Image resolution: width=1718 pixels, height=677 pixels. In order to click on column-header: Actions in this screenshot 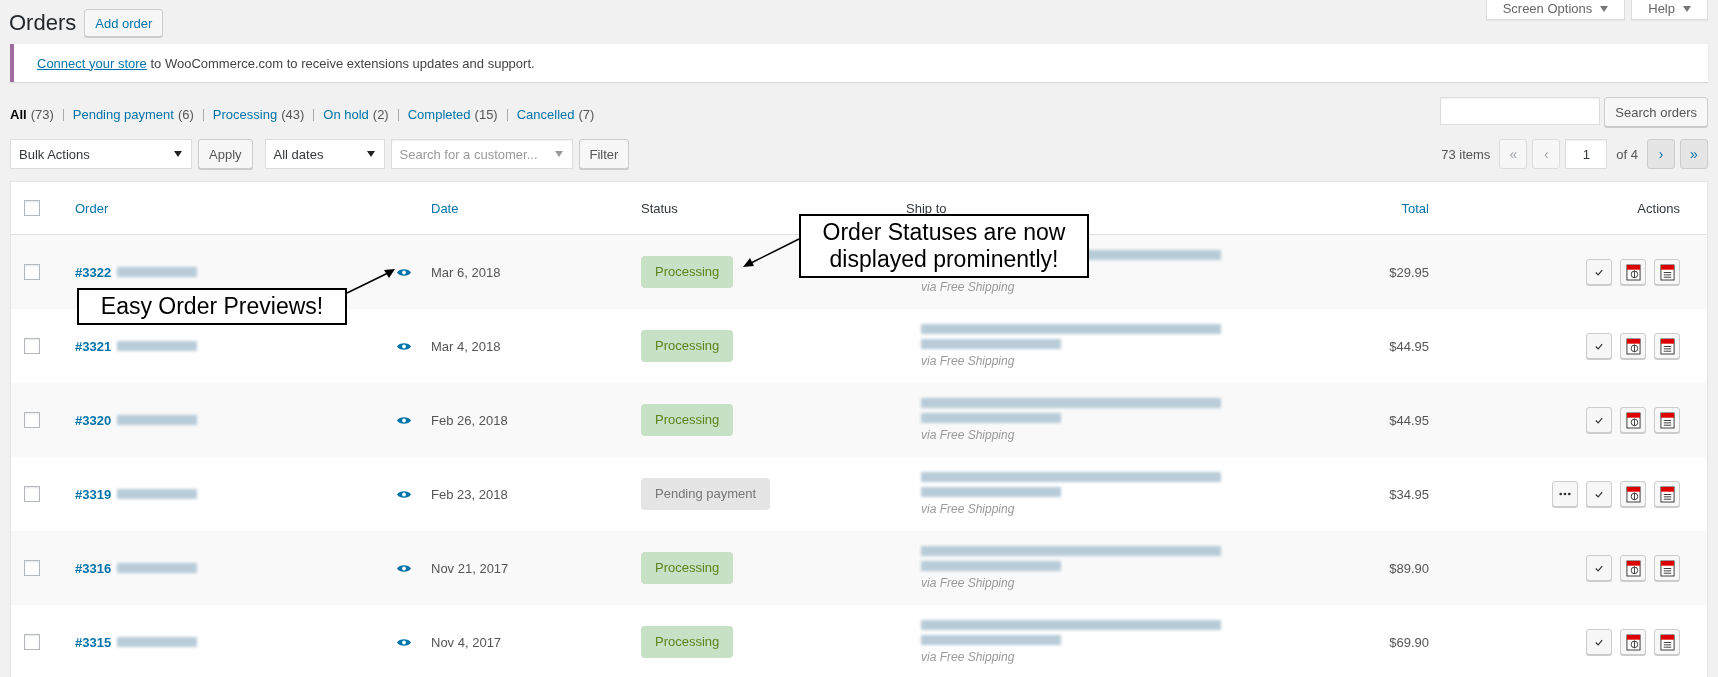, I will do `click(1658, 208)`.